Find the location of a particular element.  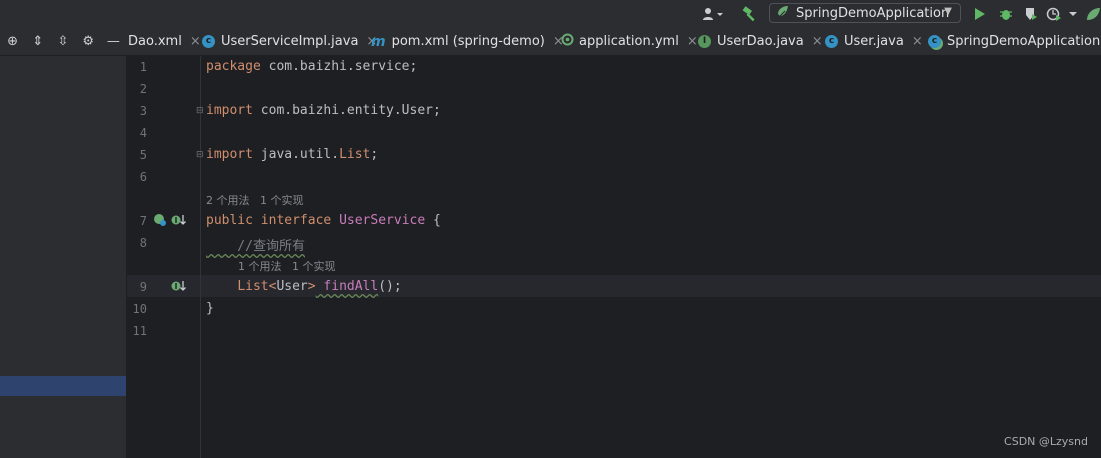

code-text: { is located at coordinates (433, 220).